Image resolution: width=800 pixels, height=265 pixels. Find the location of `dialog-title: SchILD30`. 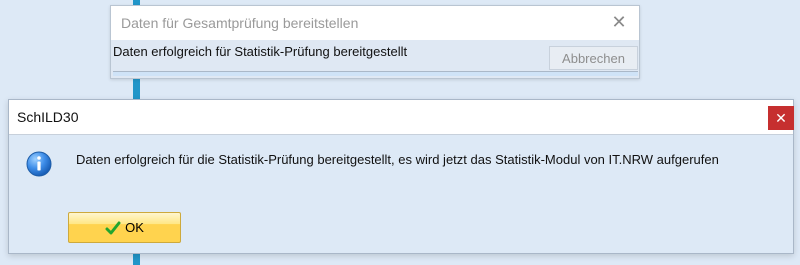

dialog-title: SchILD30 is located at coordinates (48, 117).